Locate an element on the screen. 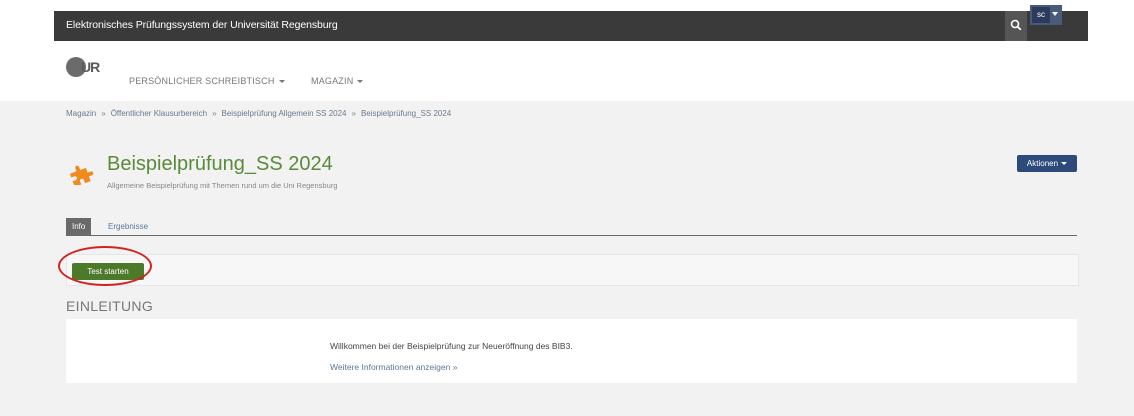 Image resolution: width=1134 pixels, height=416 pixels. search-icon is located at coordinates (1016, 25).